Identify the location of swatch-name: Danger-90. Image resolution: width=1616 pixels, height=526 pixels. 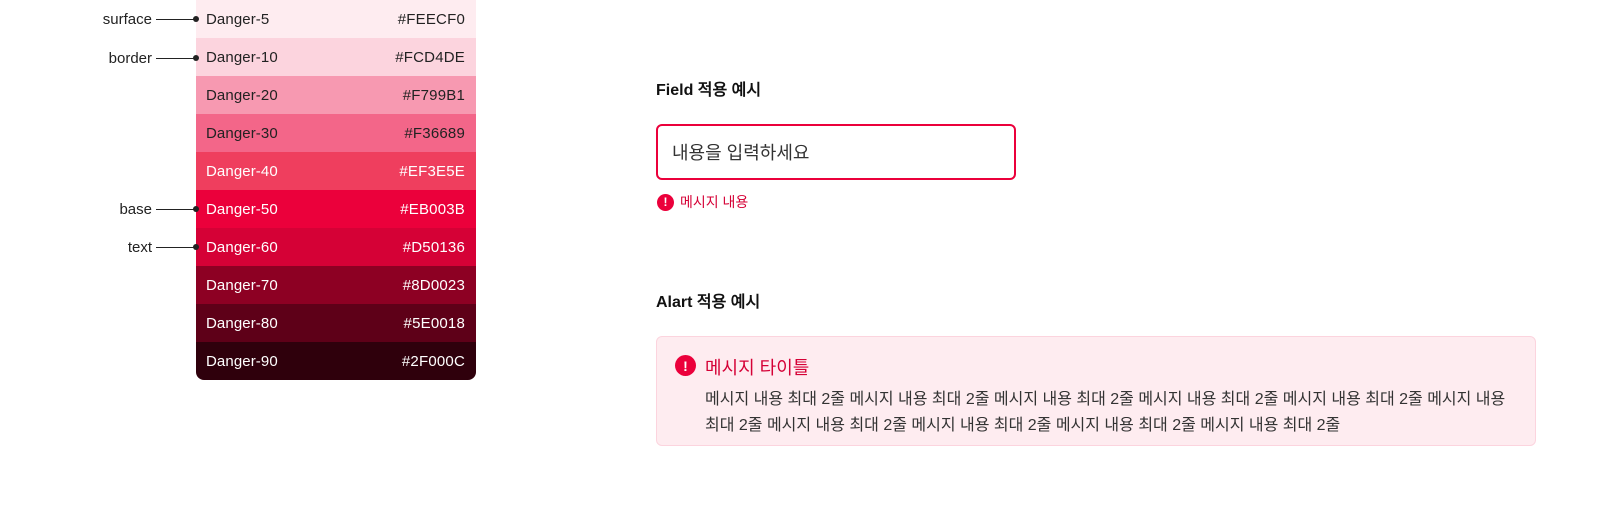
(242, 361).